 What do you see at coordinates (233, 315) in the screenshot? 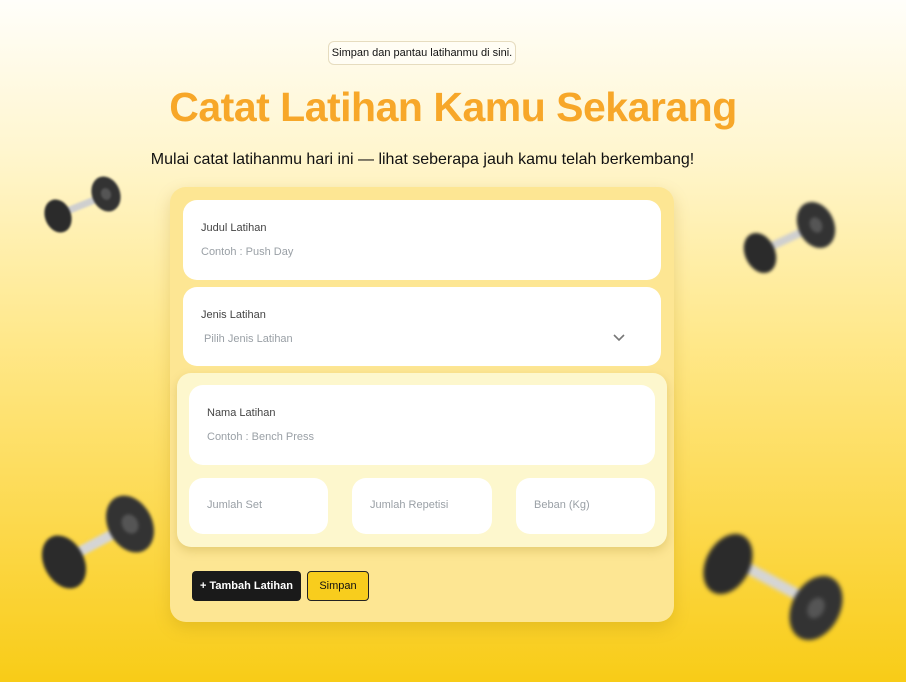
I see `jenis-latihan-label: Jenis Latihan` at bounding box center [233, 315].